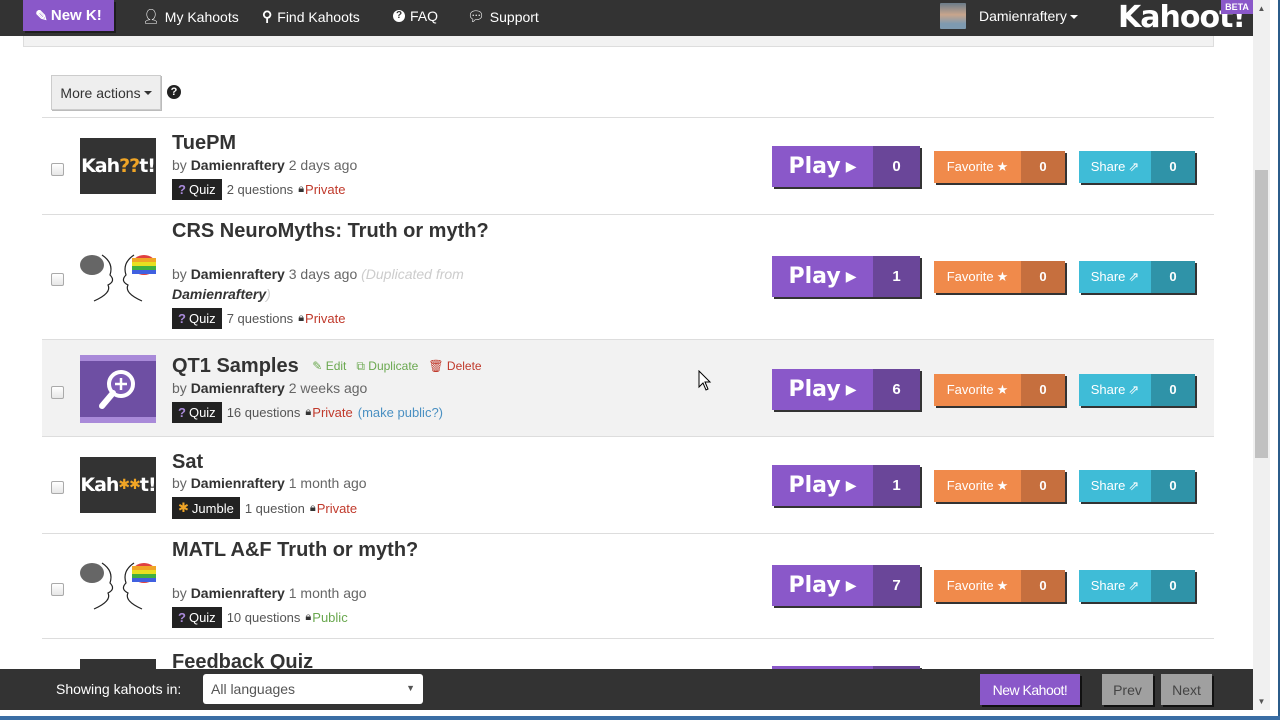  I want to click on more-actions-label: More actions, so click(100, 92).